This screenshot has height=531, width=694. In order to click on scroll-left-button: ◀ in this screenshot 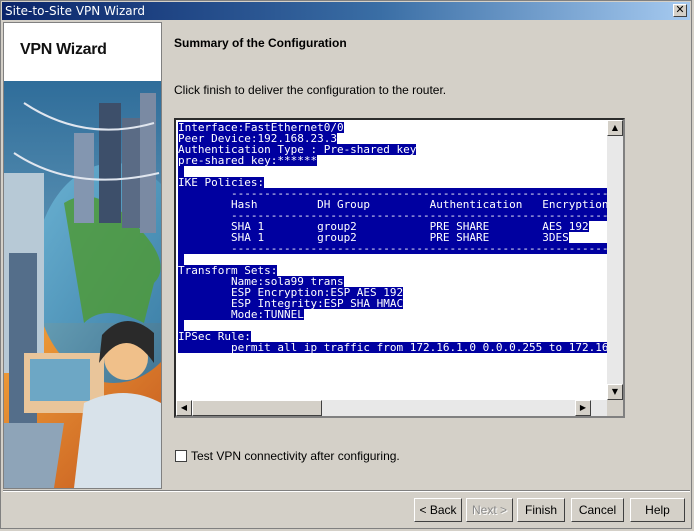, I will do `click(184, 408)`.